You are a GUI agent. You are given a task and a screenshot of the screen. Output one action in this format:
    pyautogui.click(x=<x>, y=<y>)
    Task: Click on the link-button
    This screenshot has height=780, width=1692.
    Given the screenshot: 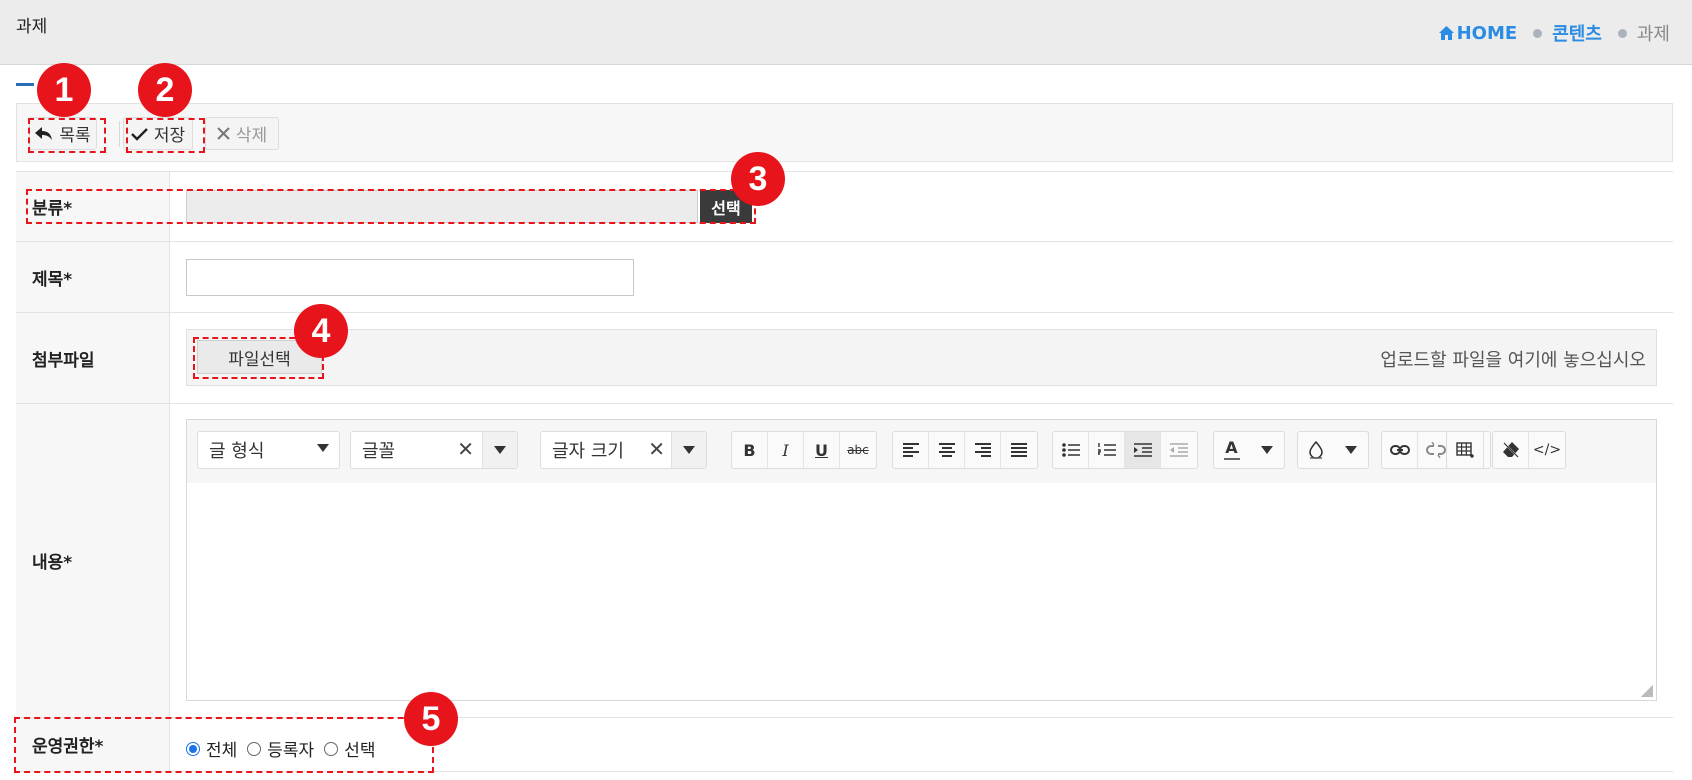 What is the action you would take?
    pyautogui.click(x=1400, y=450)
    